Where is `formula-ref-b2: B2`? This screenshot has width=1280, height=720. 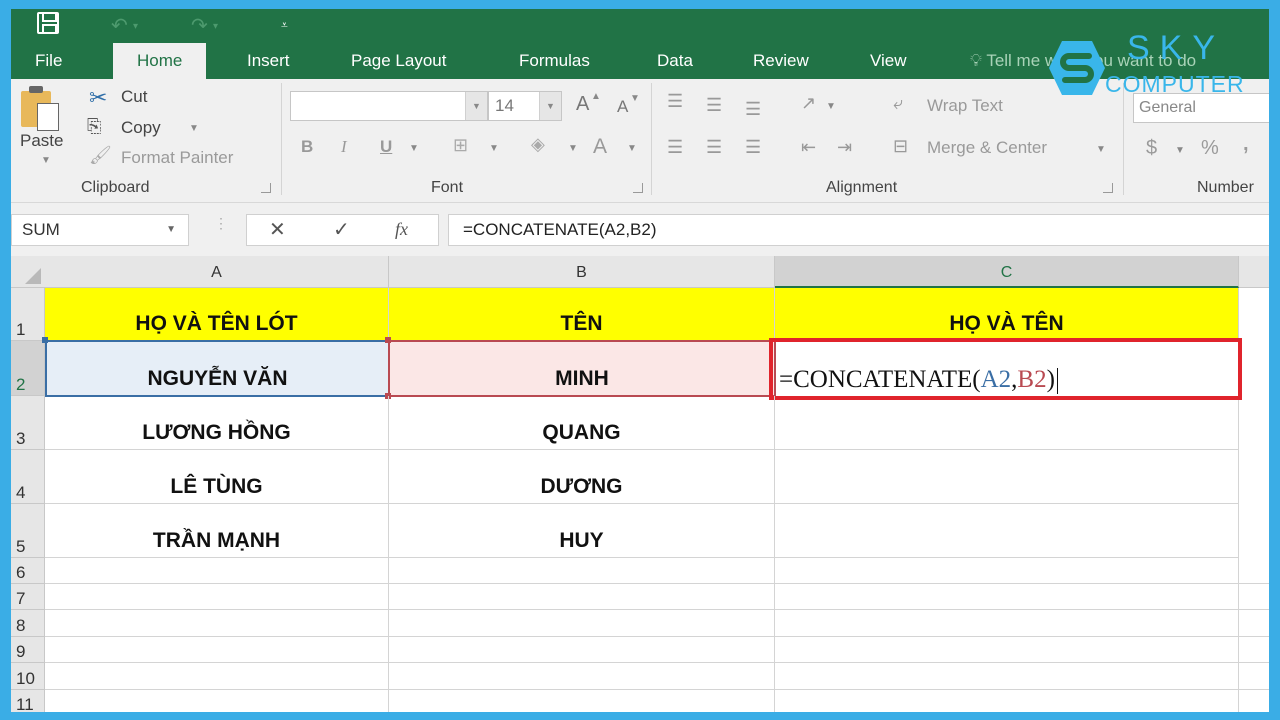 formula-ref-b2: B2 is located at coordinates (1032, 379).